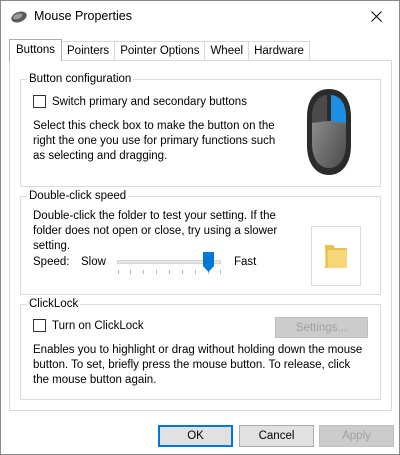 The height and width of the screenshot is (455, 400). Describe the element at coordinates (52, 246) in the screenshot. I see `description-line: setting.` at that location.